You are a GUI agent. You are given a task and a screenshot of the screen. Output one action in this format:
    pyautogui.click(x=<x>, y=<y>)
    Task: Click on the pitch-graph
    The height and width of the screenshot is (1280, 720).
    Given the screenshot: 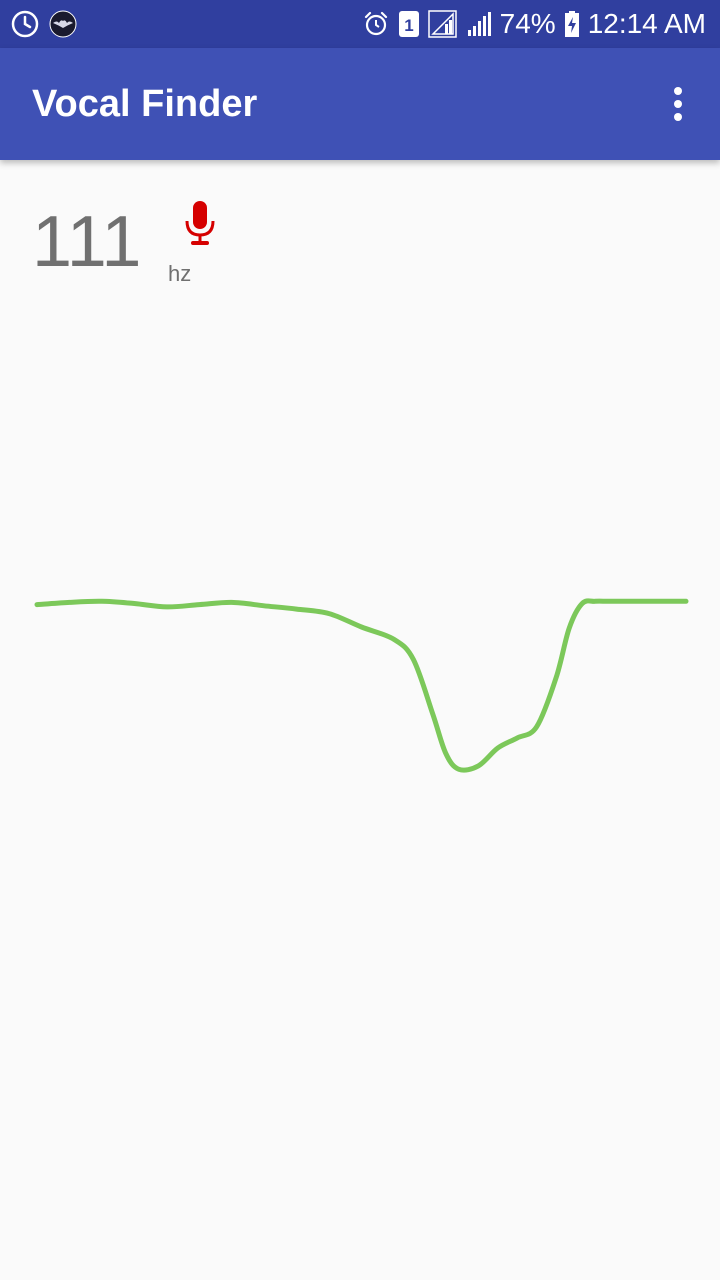 What is the action you would take?
    pyautogui.click(x=361, y=685)
    